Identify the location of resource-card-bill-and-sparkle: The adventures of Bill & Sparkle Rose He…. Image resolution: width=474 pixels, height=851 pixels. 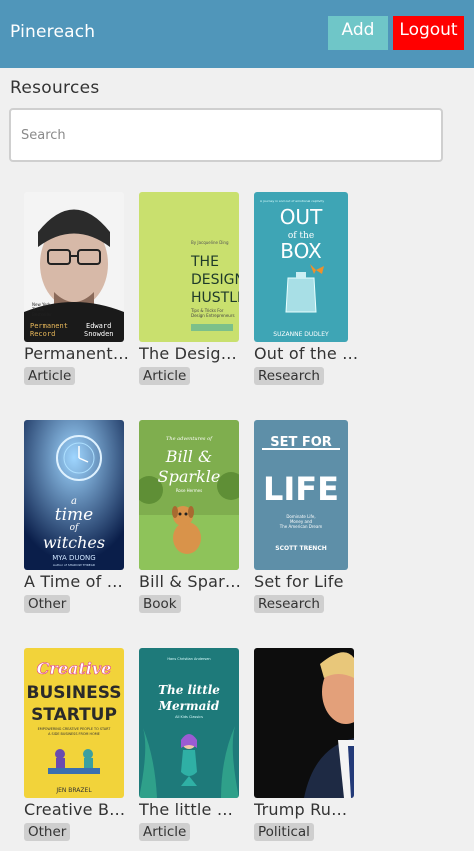
(194, 516).